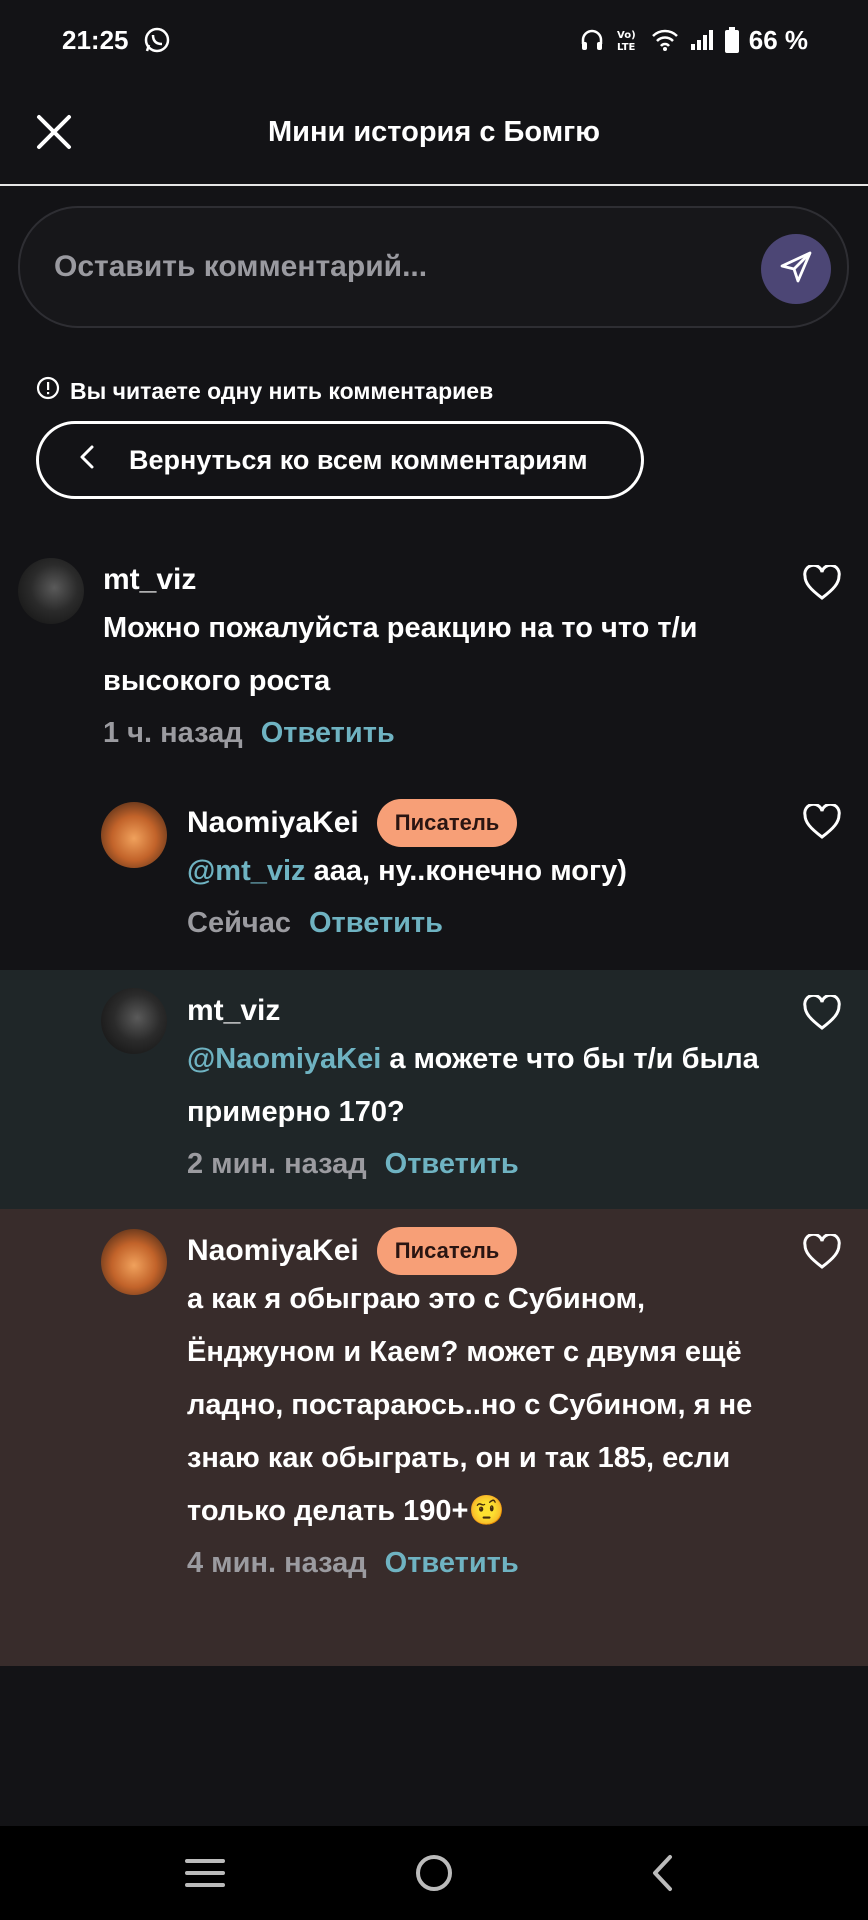 Image resolution: width=868 pixels, height=1920 pixels. What do you see at coordinates (702, 40) in the screenshot?
I see `signal-icon` at bounding box center [702, 40].